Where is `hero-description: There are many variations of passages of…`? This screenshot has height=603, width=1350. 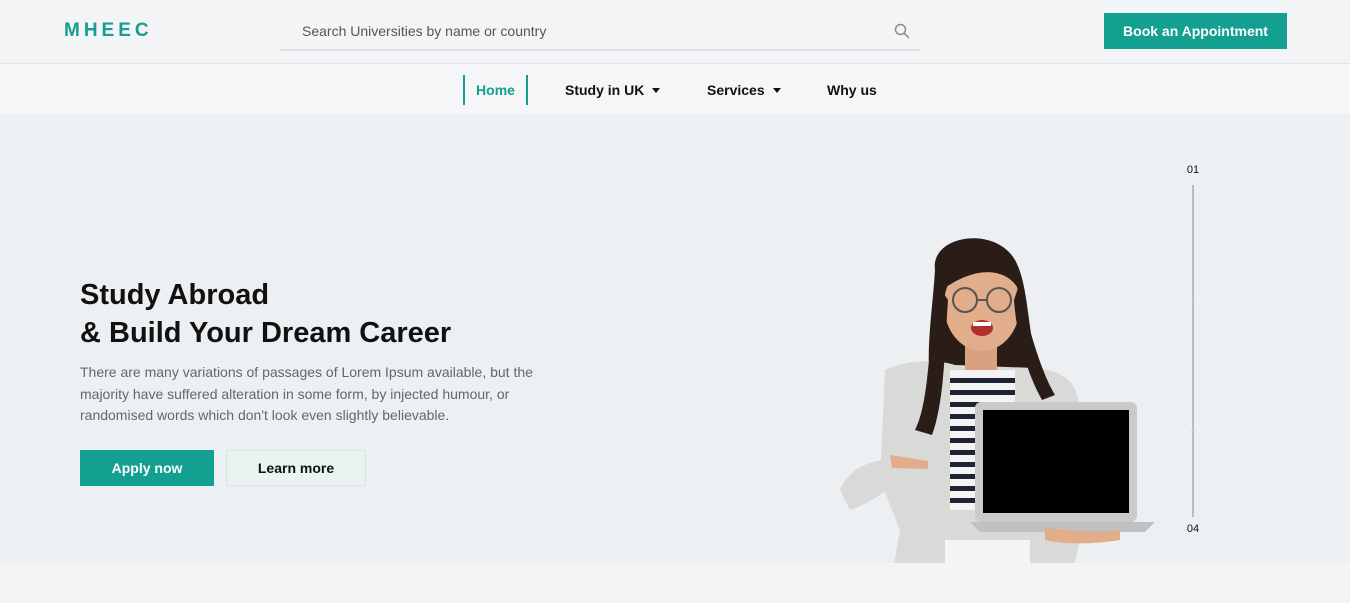
hero-description: There are many variations of passages of… is located at coordinates (306, 393).